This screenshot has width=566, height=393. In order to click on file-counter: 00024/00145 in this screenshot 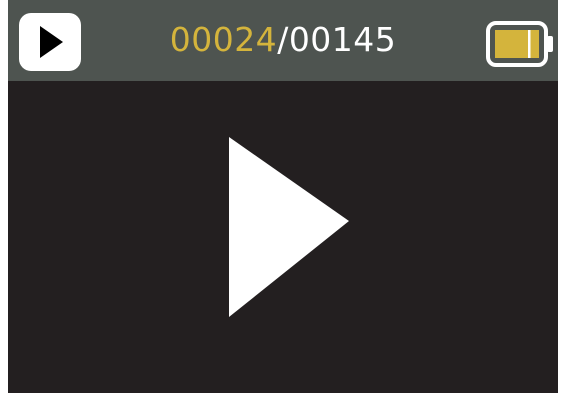, I will do `click(283, 40)`.